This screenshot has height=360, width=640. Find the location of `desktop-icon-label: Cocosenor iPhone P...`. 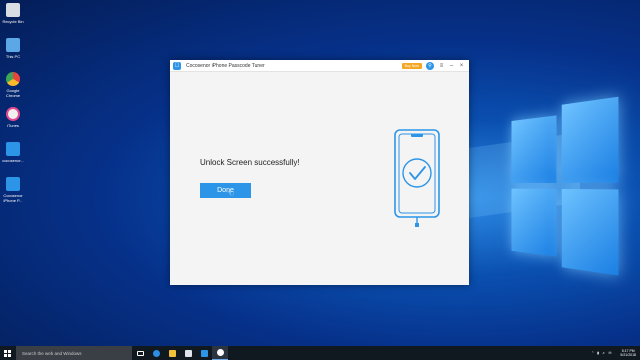

desktop-icon-label: Cocosenor iPhone P... is located at coordinates (13, 198).